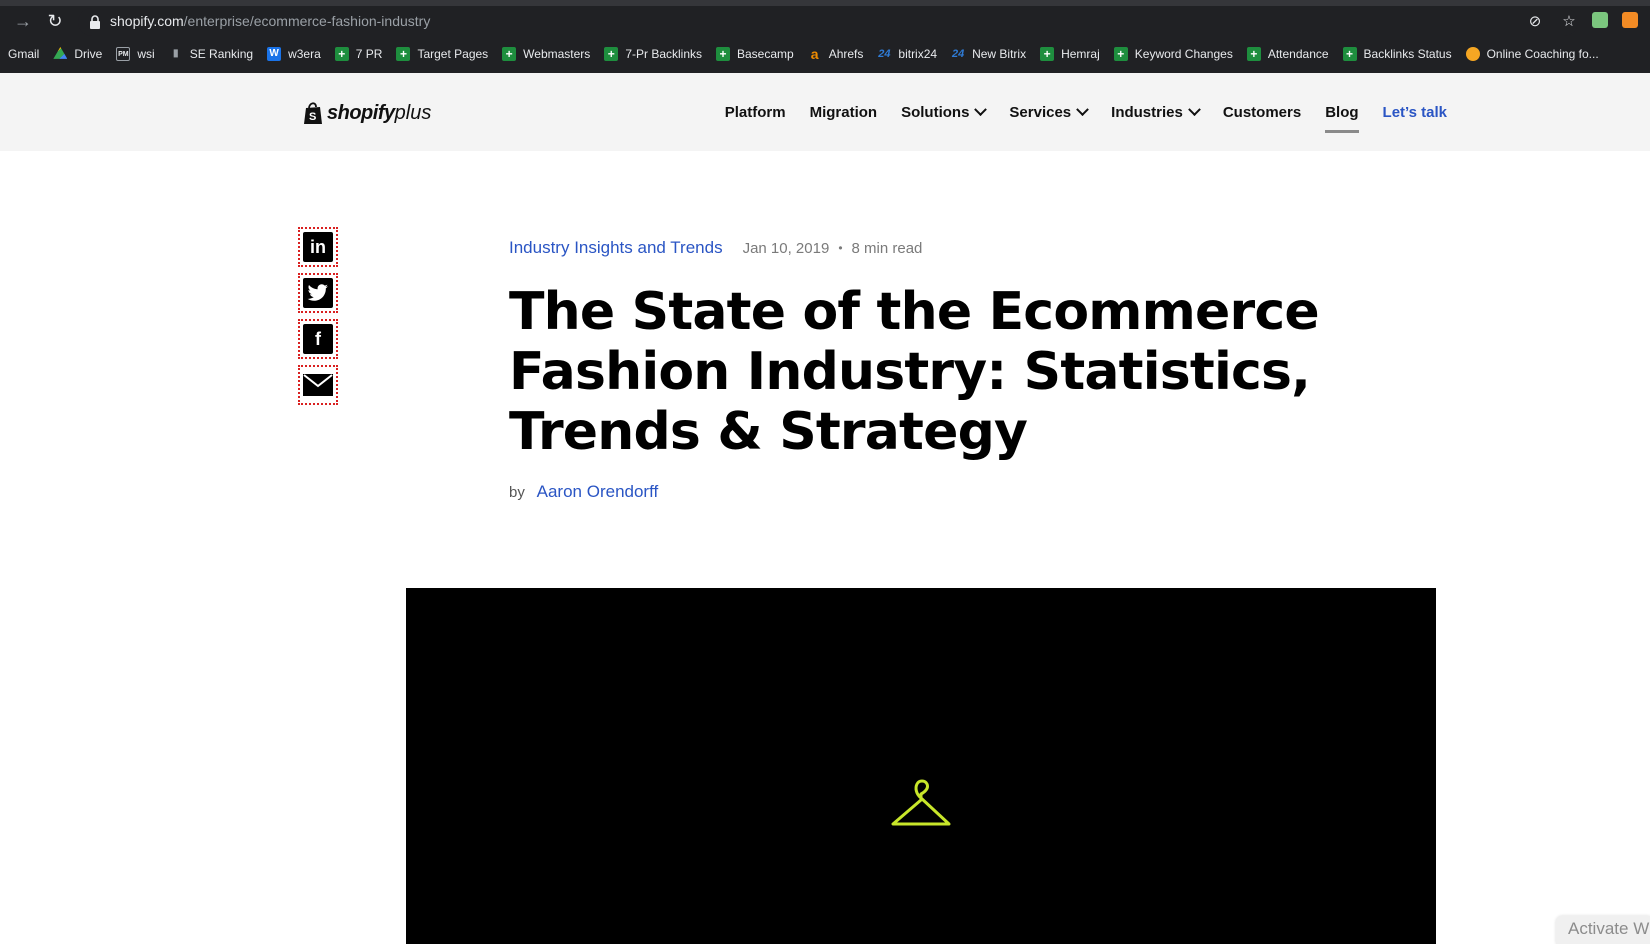  I want to click on byline: by Aaron Orendorff, so click(583, 492).